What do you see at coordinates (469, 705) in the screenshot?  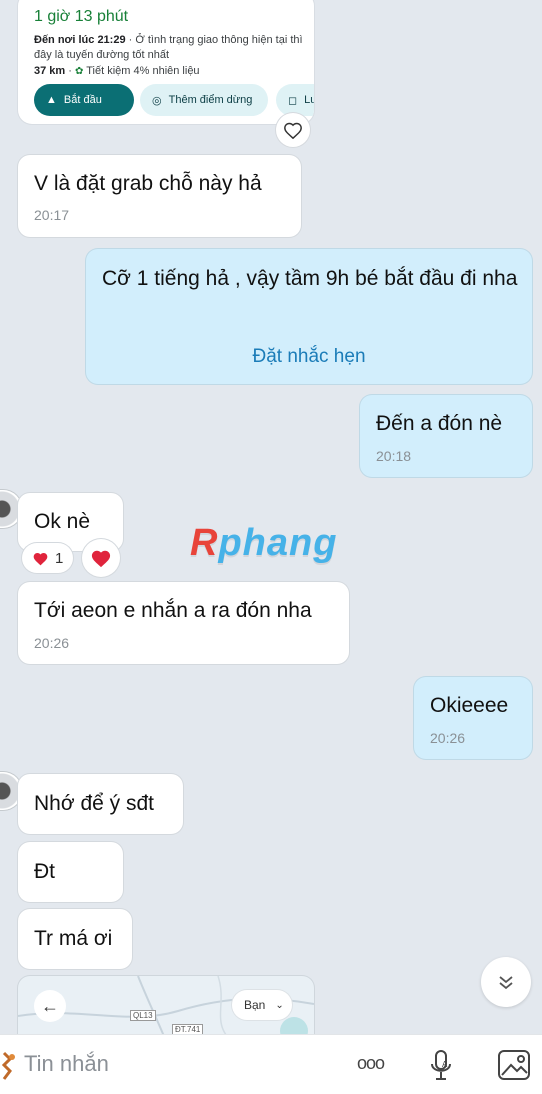 I see `message-text: Okieeee` at bounding box center [469, 705].